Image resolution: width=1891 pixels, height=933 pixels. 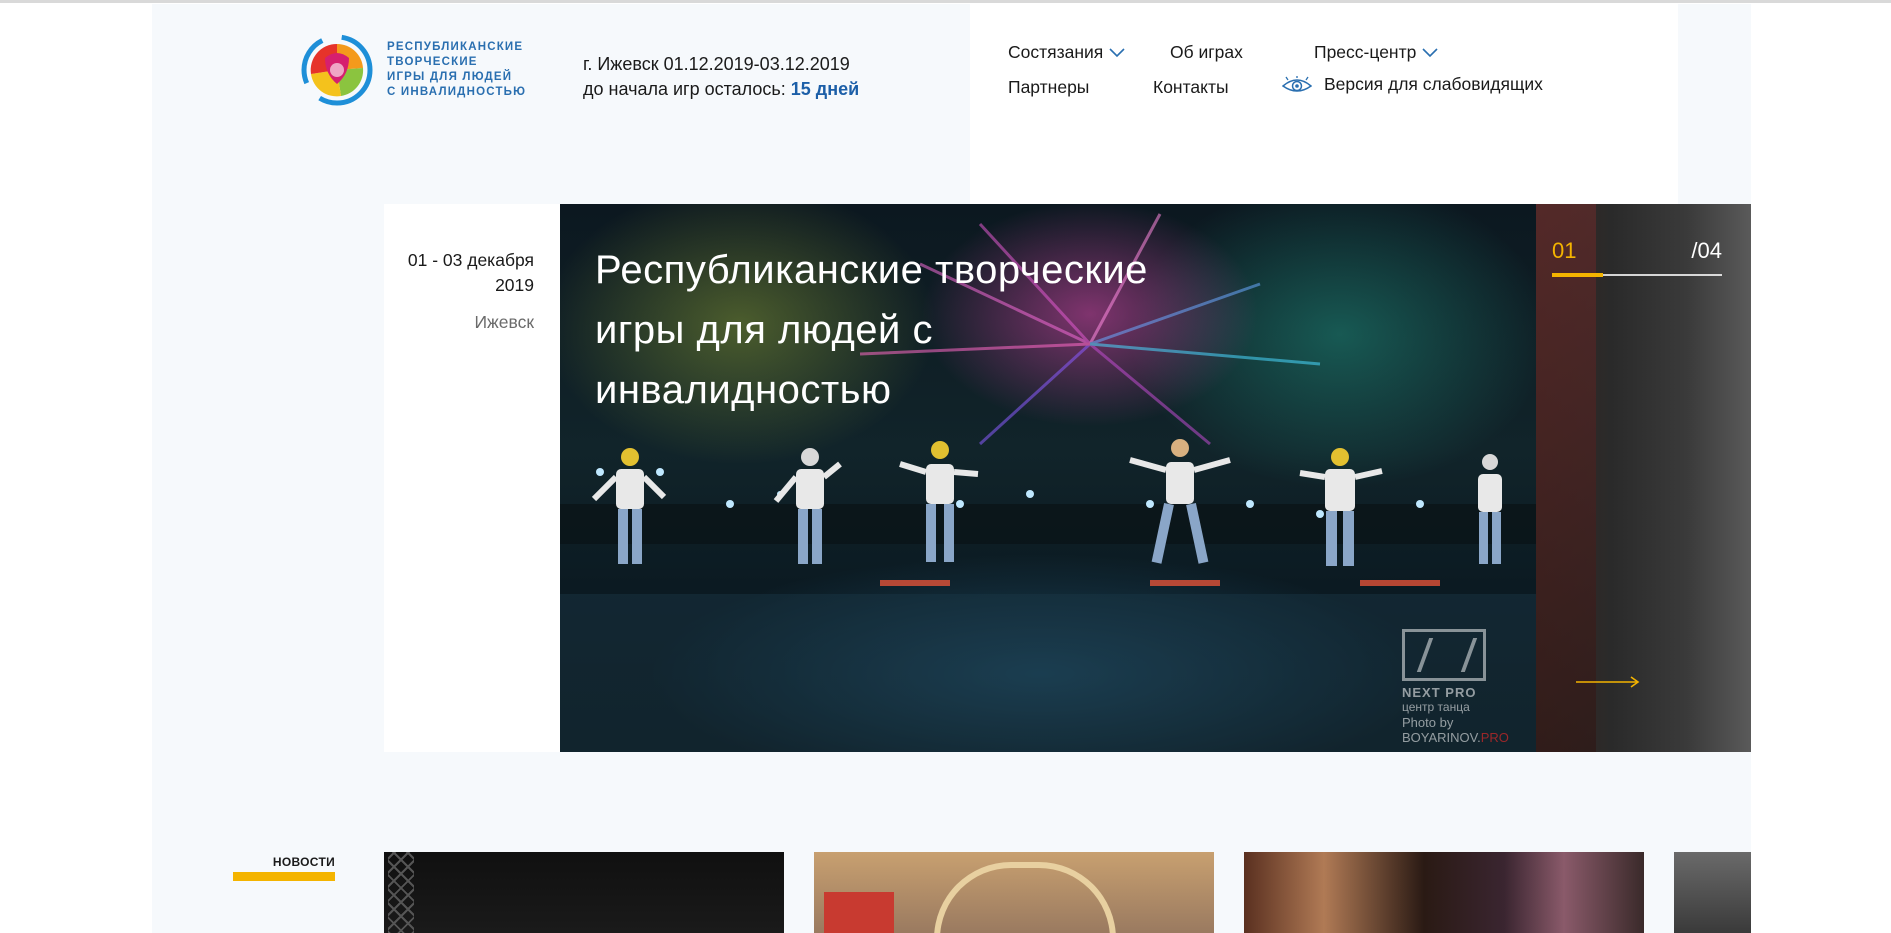 What do you see at coordinates (472, 478) in the screenshot?
I see `hero-side-panel: 01 - 03 декабря 2019 Ижевск` at bounding box center [472, 478].